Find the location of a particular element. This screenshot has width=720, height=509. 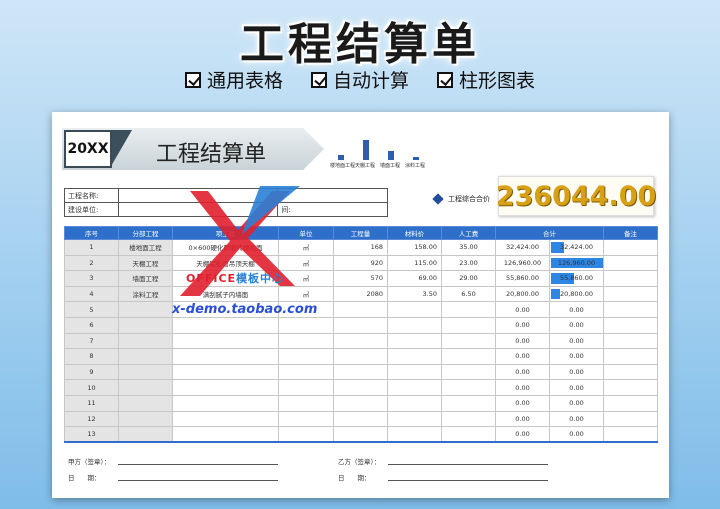

mini-bar-chart: 楼地面工程 天棚工程 墙面工程 涂料工程 is located at coordinates (380, 154).